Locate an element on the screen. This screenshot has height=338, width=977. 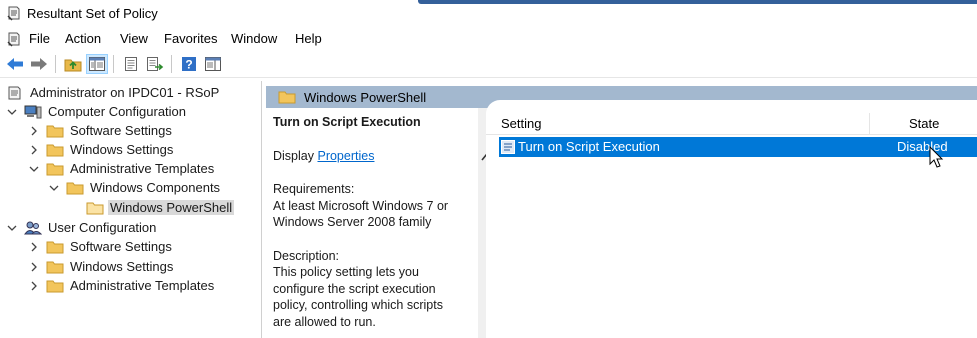
back-button is located at coordinates (15, 64).